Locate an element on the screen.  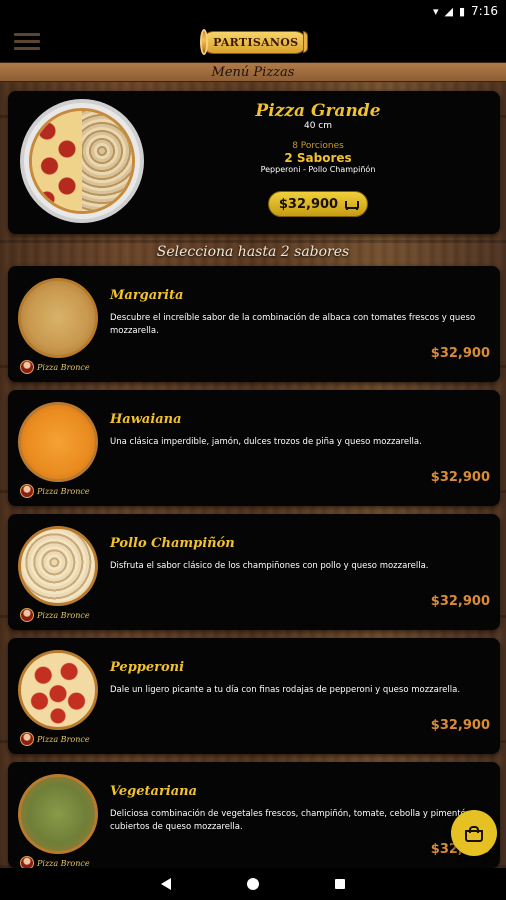
logo-text: PARTISANOS is located at coordinates (255, 42).